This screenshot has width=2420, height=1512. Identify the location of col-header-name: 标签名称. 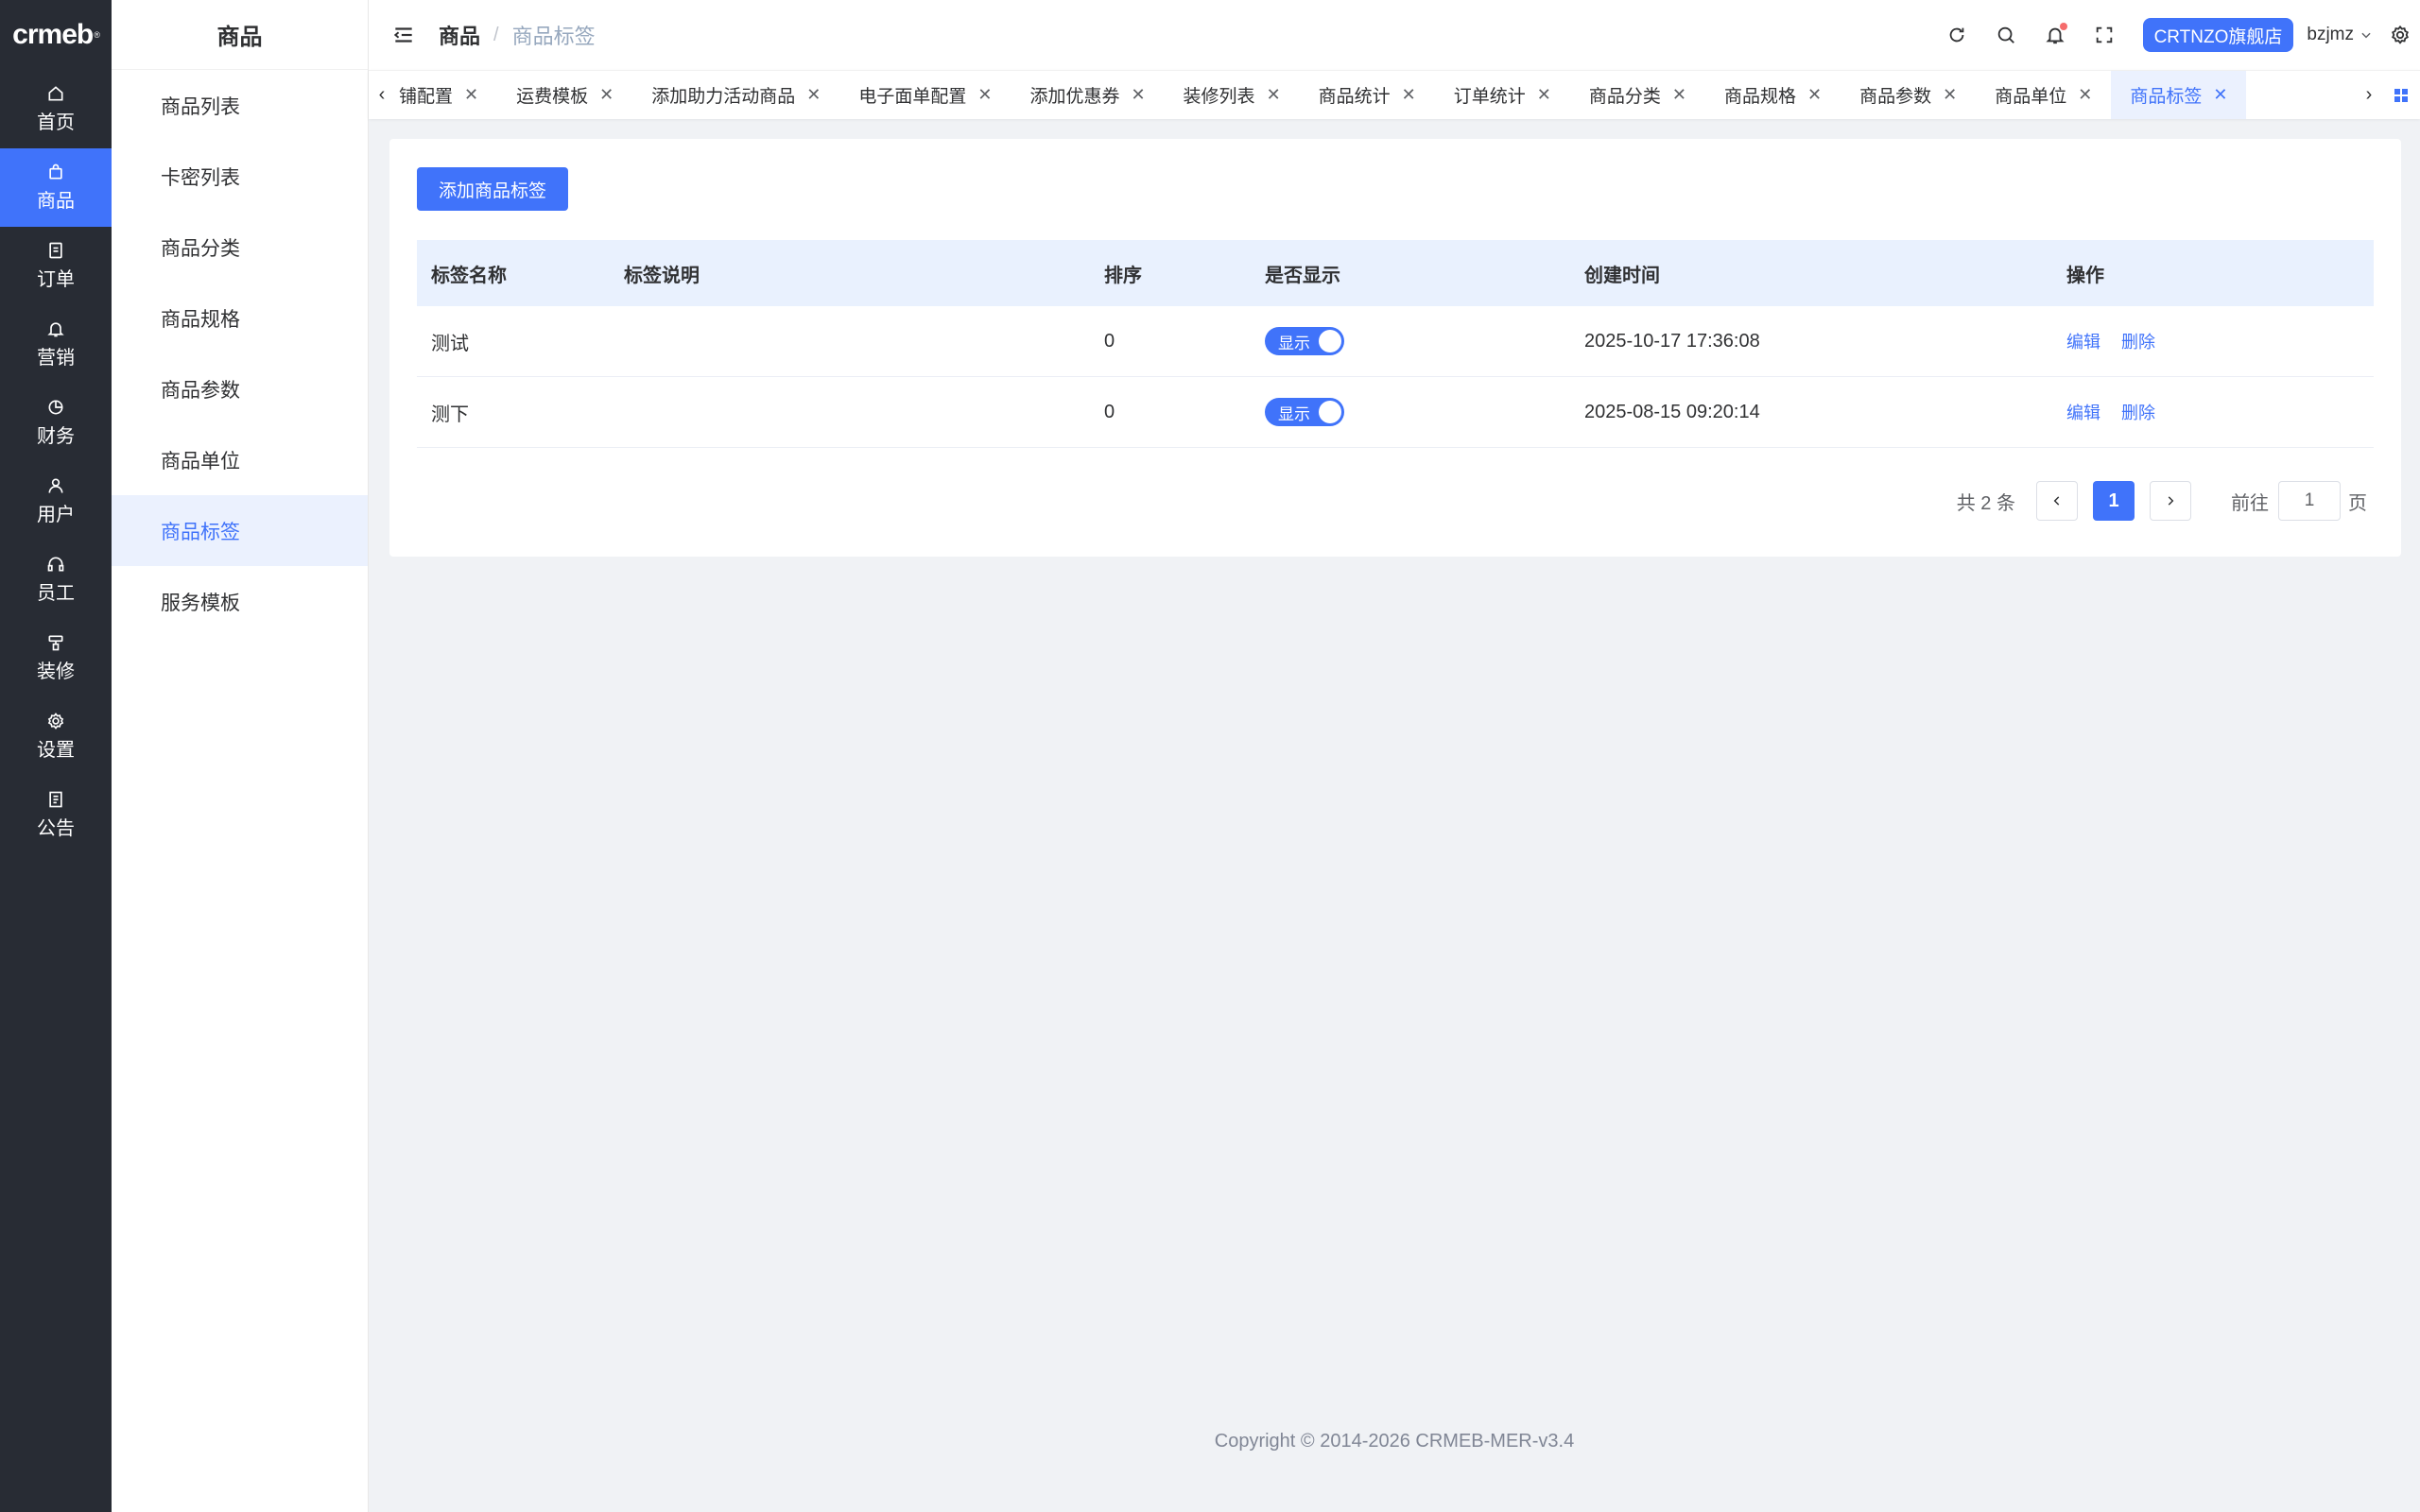
(469, 275).